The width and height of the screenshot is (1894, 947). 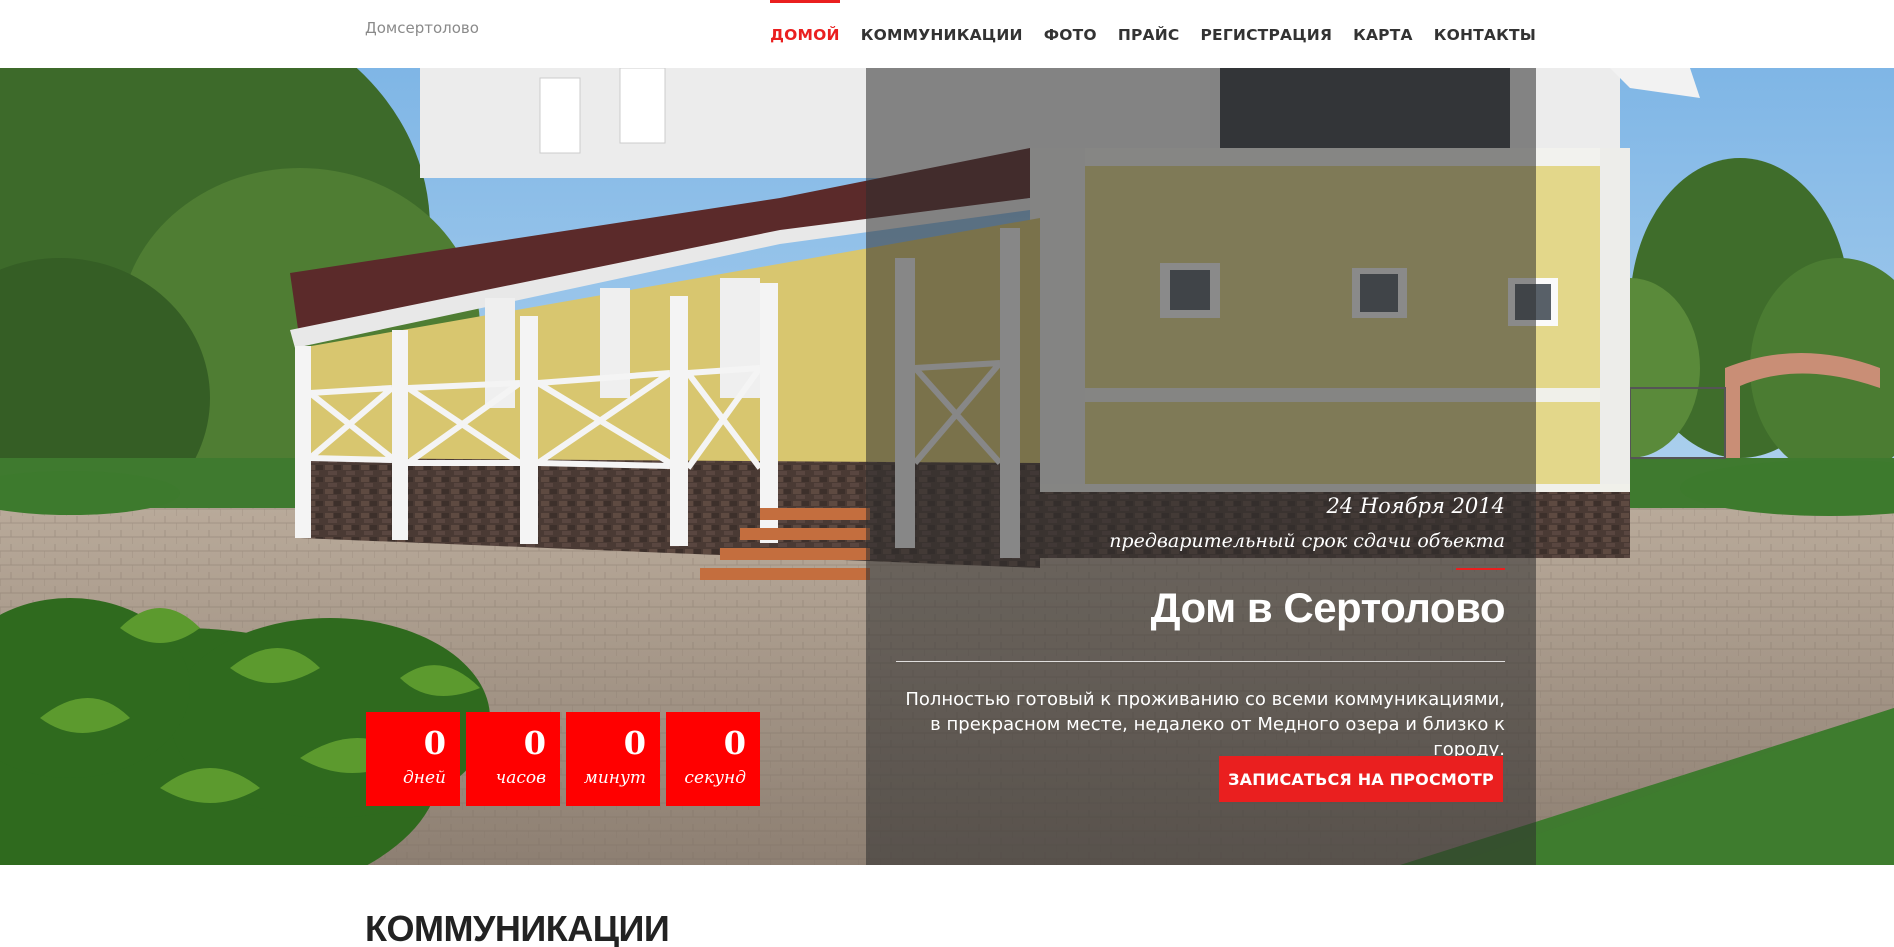 What do you see at coordinates (805, 22) in the screenshot?
I see `nav-item-home: ДОМОЙ` at bounding box center [805, 22].